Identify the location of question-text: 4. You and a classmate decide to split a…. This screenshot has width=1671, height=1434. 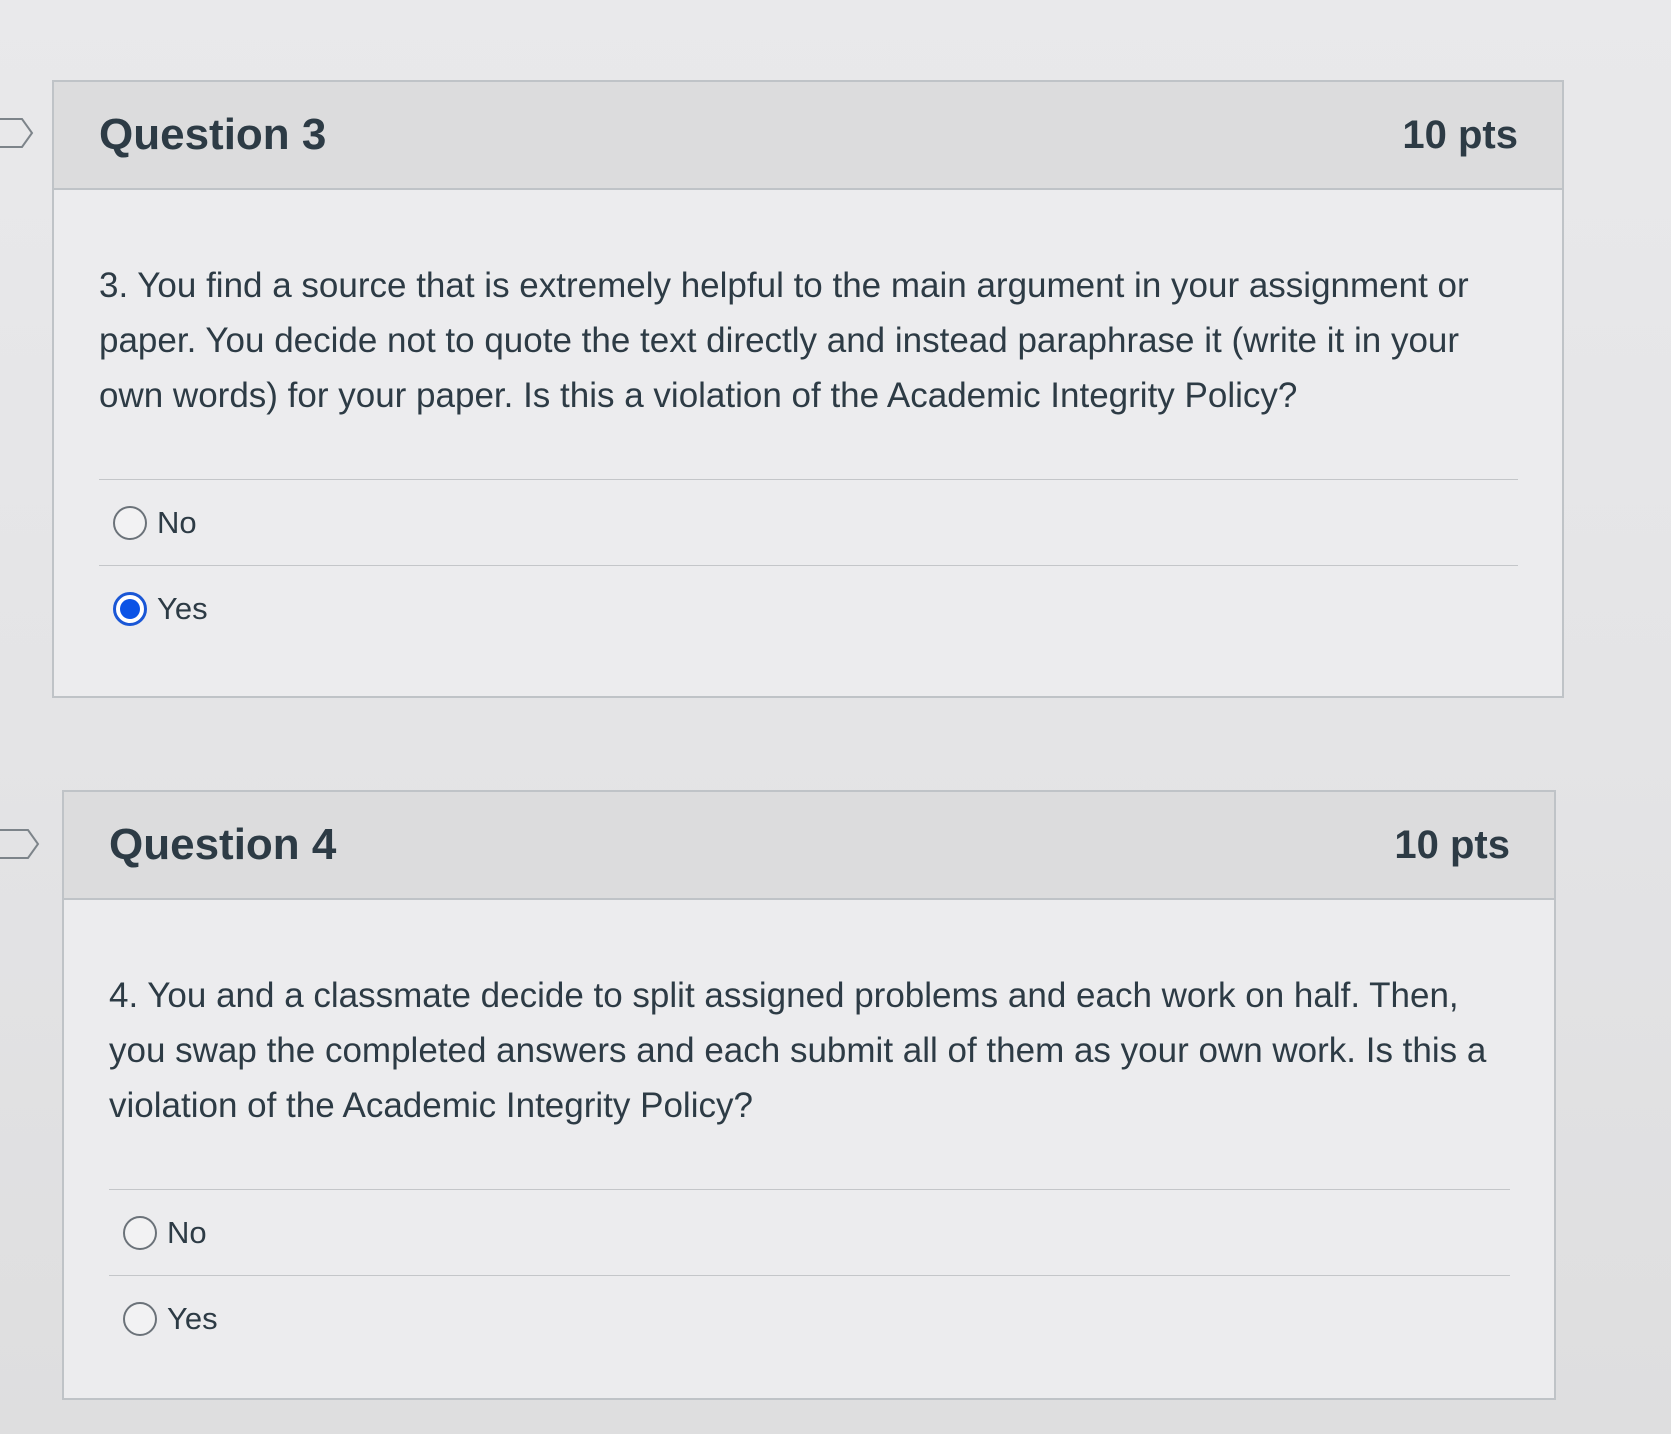
(798, 1050).